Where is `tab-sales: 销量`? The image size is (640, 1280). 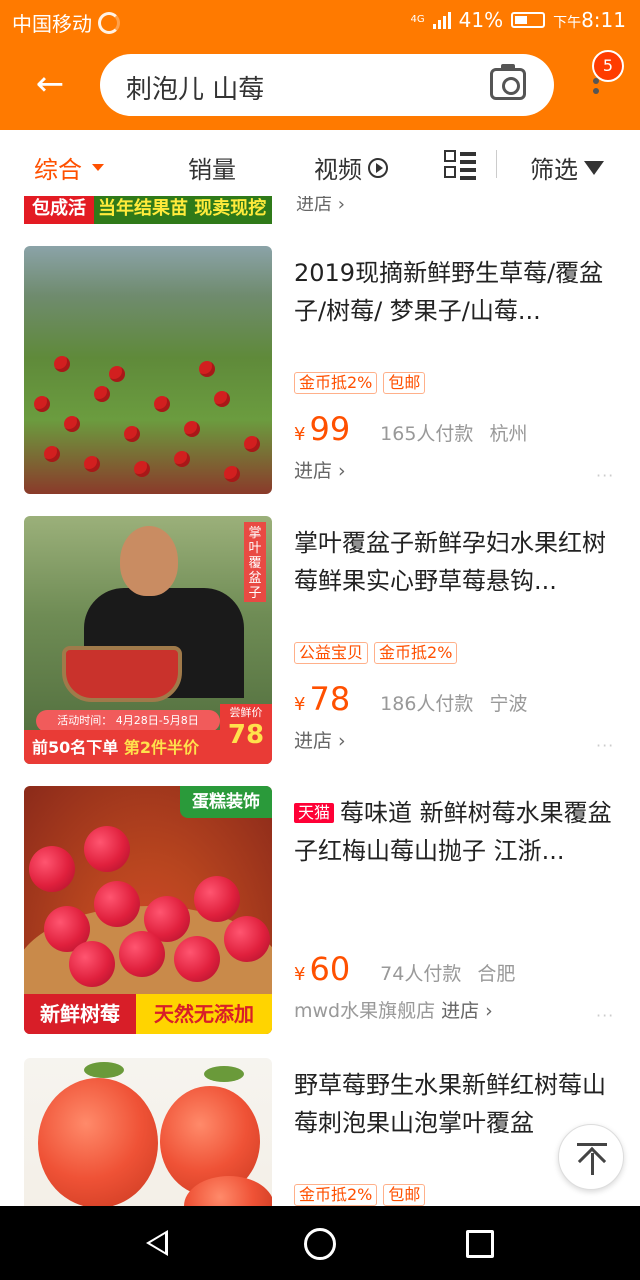 tab-sales: 销量 is located at coordinates (212, 167).